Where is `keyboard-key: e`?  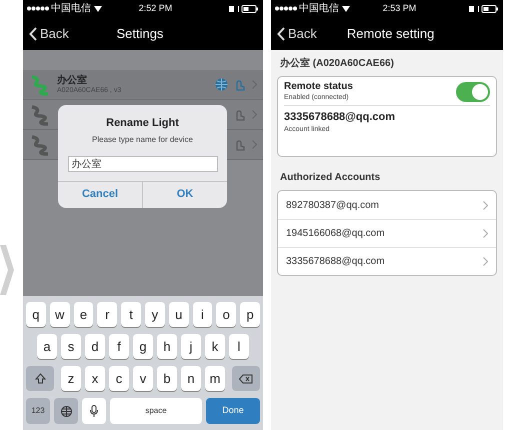 keyboard-key: e is located at coordinates (84, 314).